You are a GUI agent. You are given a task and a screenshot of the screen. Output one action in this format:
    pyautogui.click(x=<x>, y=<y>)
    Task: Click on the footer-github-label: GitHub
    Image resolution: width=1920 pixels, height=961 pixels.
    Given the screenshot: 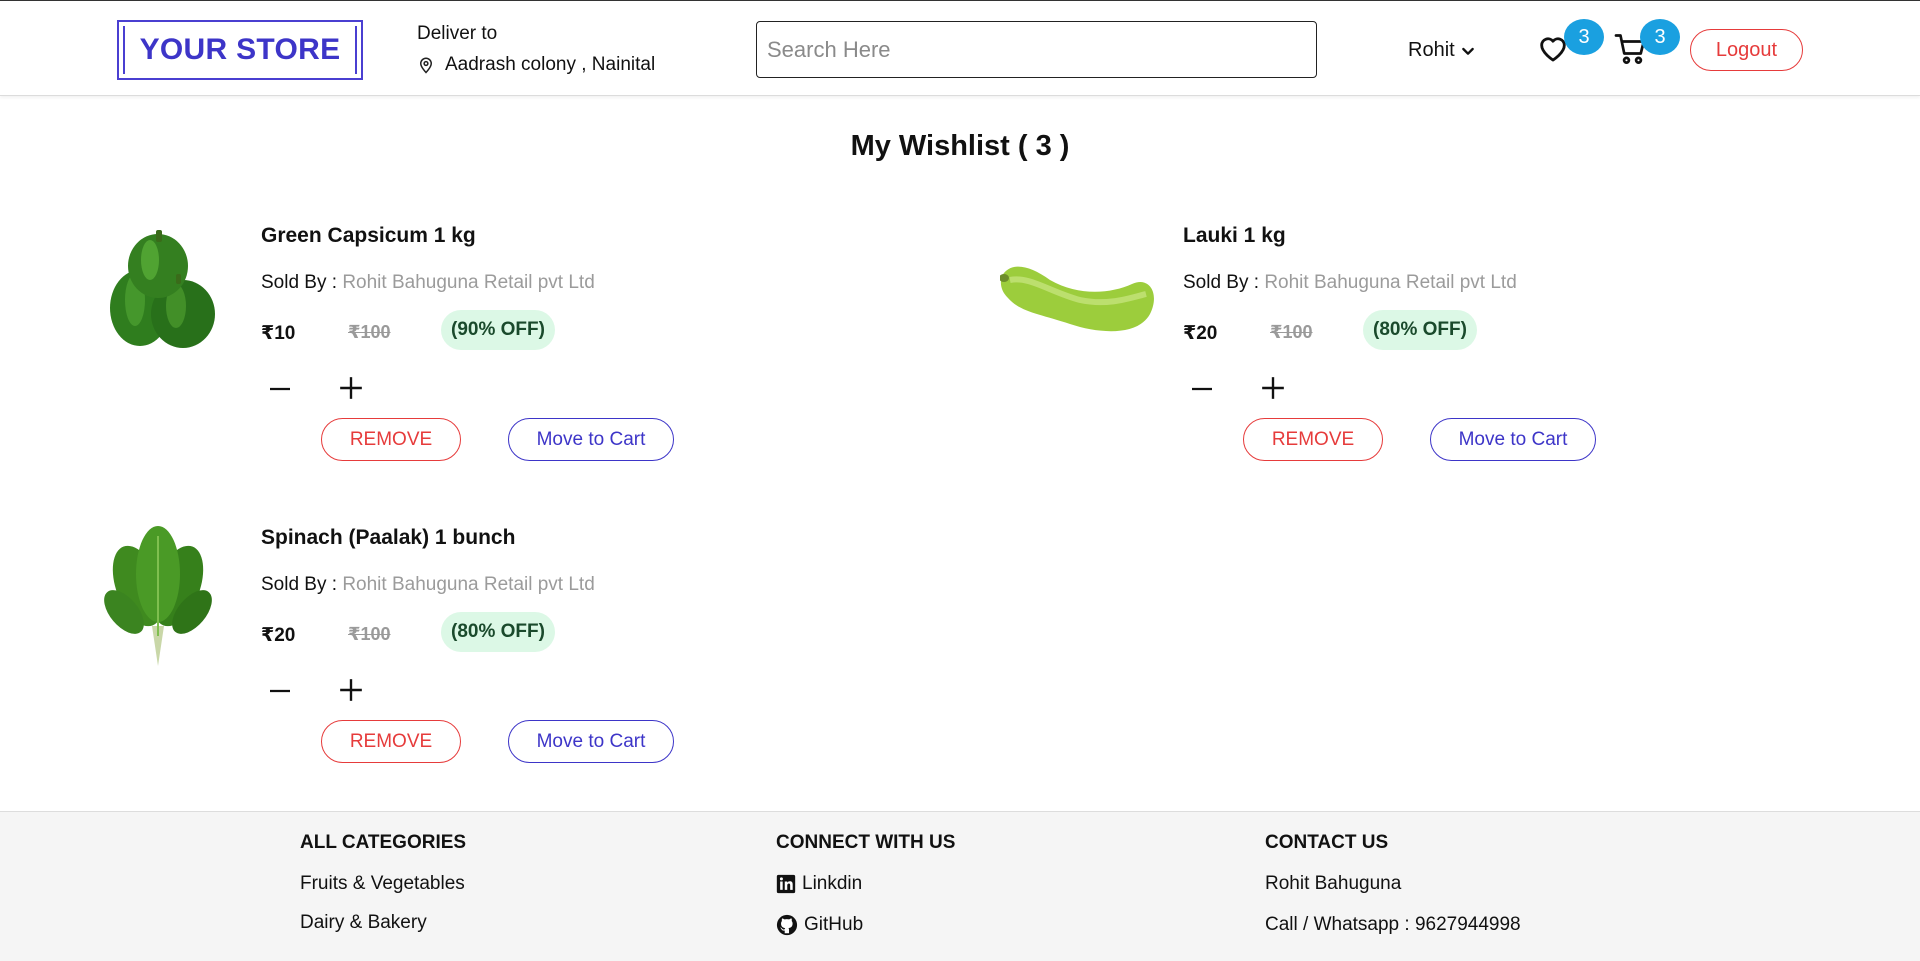 What is the action you would take?
    pyautogui.click(x=834, y=924)
    